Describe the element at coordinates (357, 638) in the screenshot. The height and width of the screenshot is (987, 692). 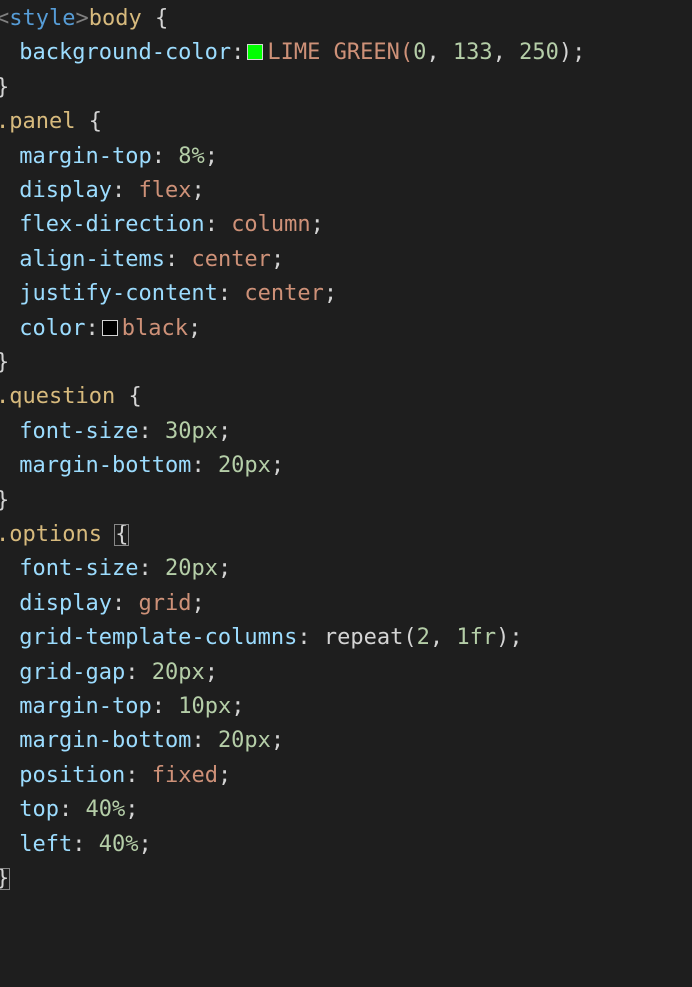
I see `code-token: : repeat(` at that location.